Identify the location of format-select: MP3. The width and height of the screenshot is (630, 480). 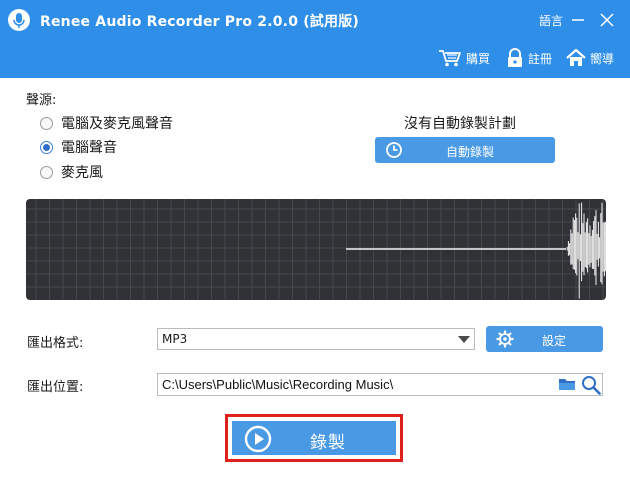
(316, 339).